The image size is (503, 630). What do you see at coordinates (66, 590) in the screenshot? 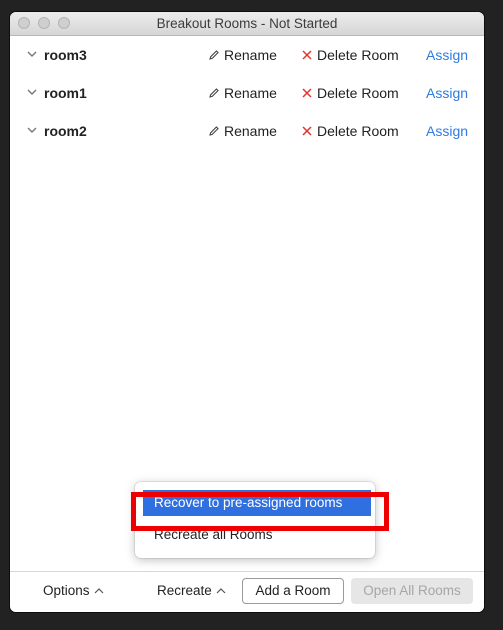
I see `options-label: Options` at bounding box center [66, 590].